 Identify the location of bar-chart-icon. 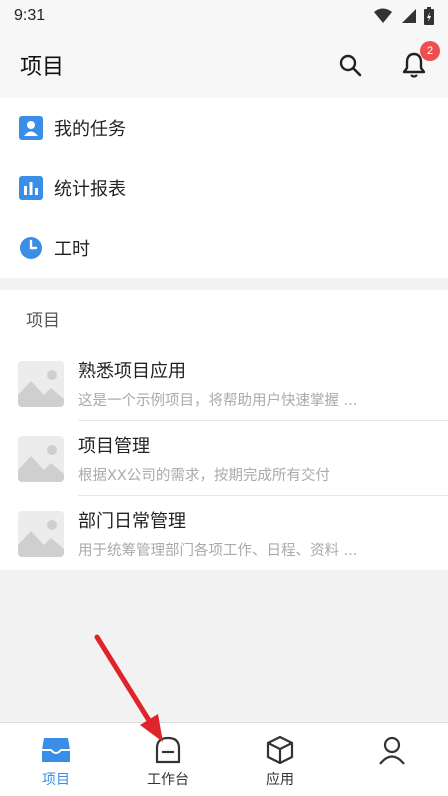
(31, 188).